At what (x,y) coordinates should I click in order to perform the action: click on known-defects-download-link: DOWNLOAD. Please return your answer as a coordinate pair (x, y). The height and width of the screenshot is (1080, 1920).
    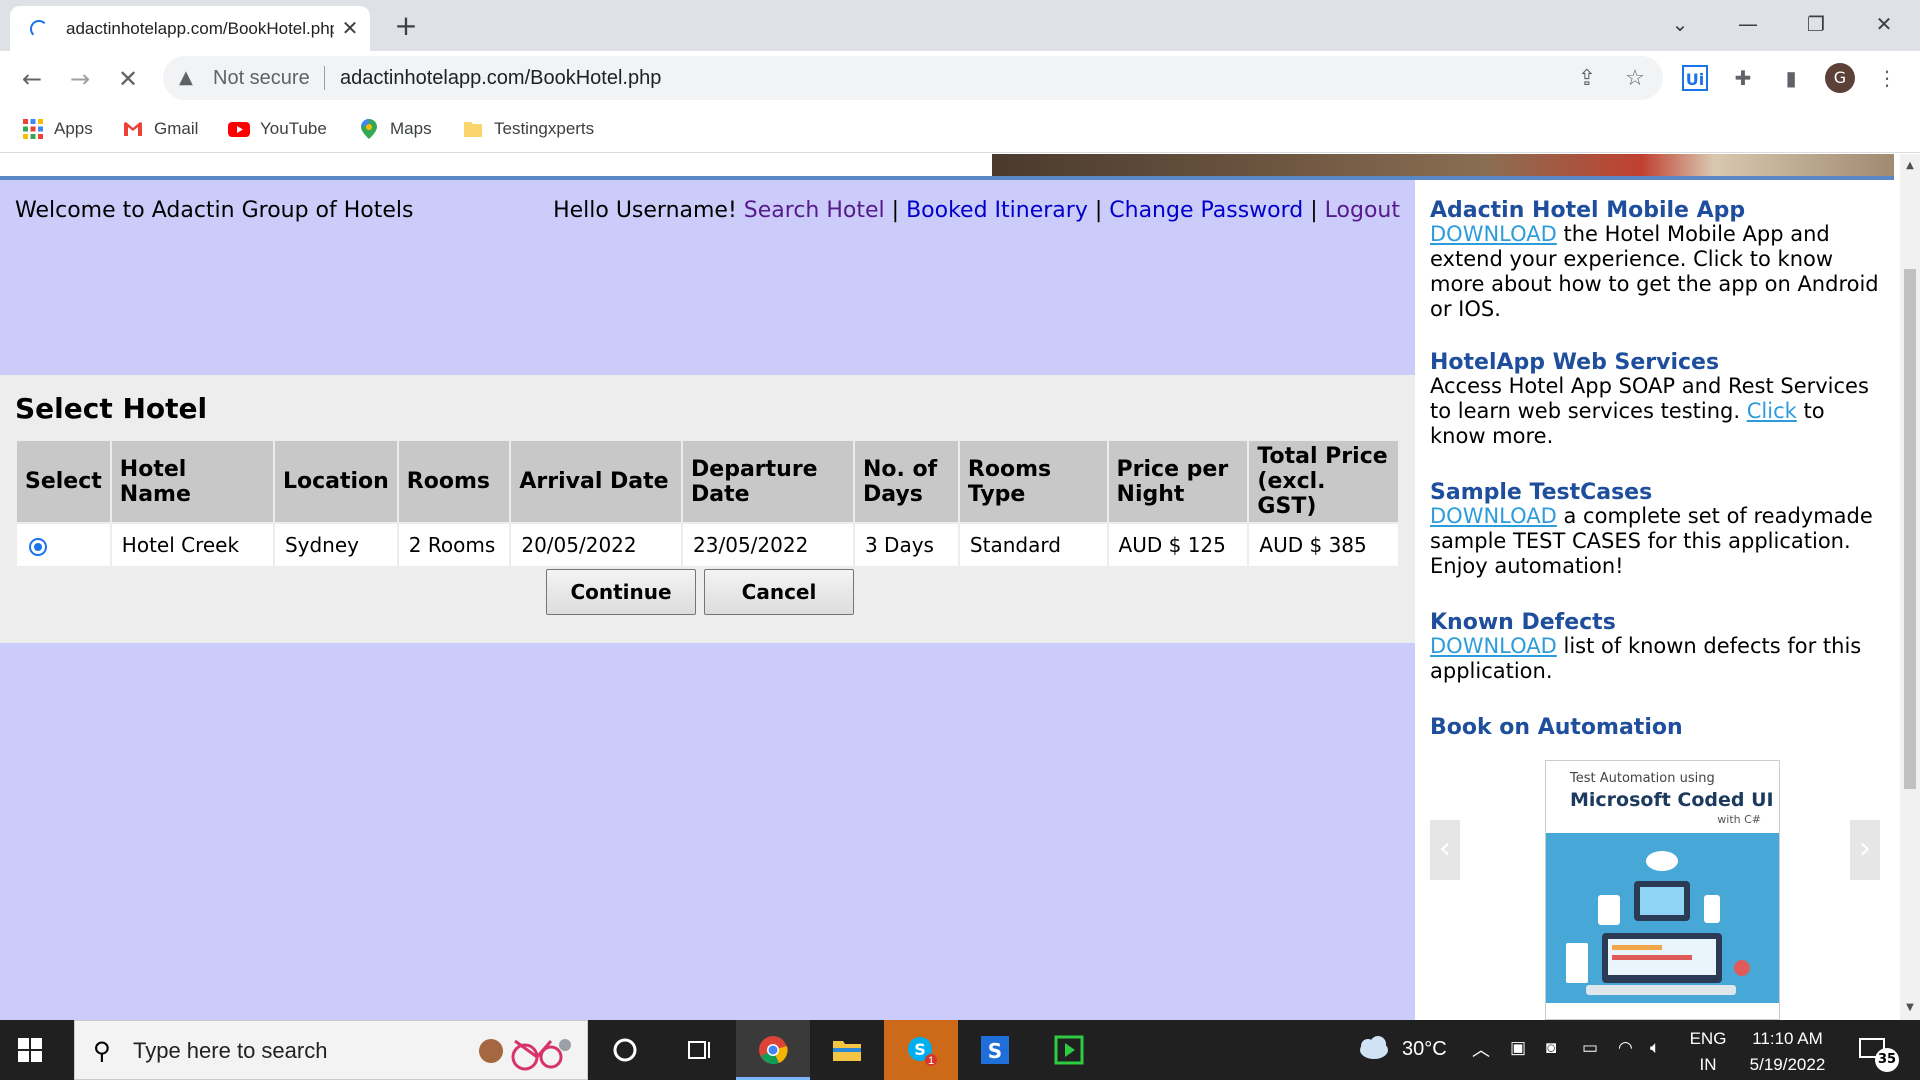
    Looking at the image, I should click on (1493, 646).